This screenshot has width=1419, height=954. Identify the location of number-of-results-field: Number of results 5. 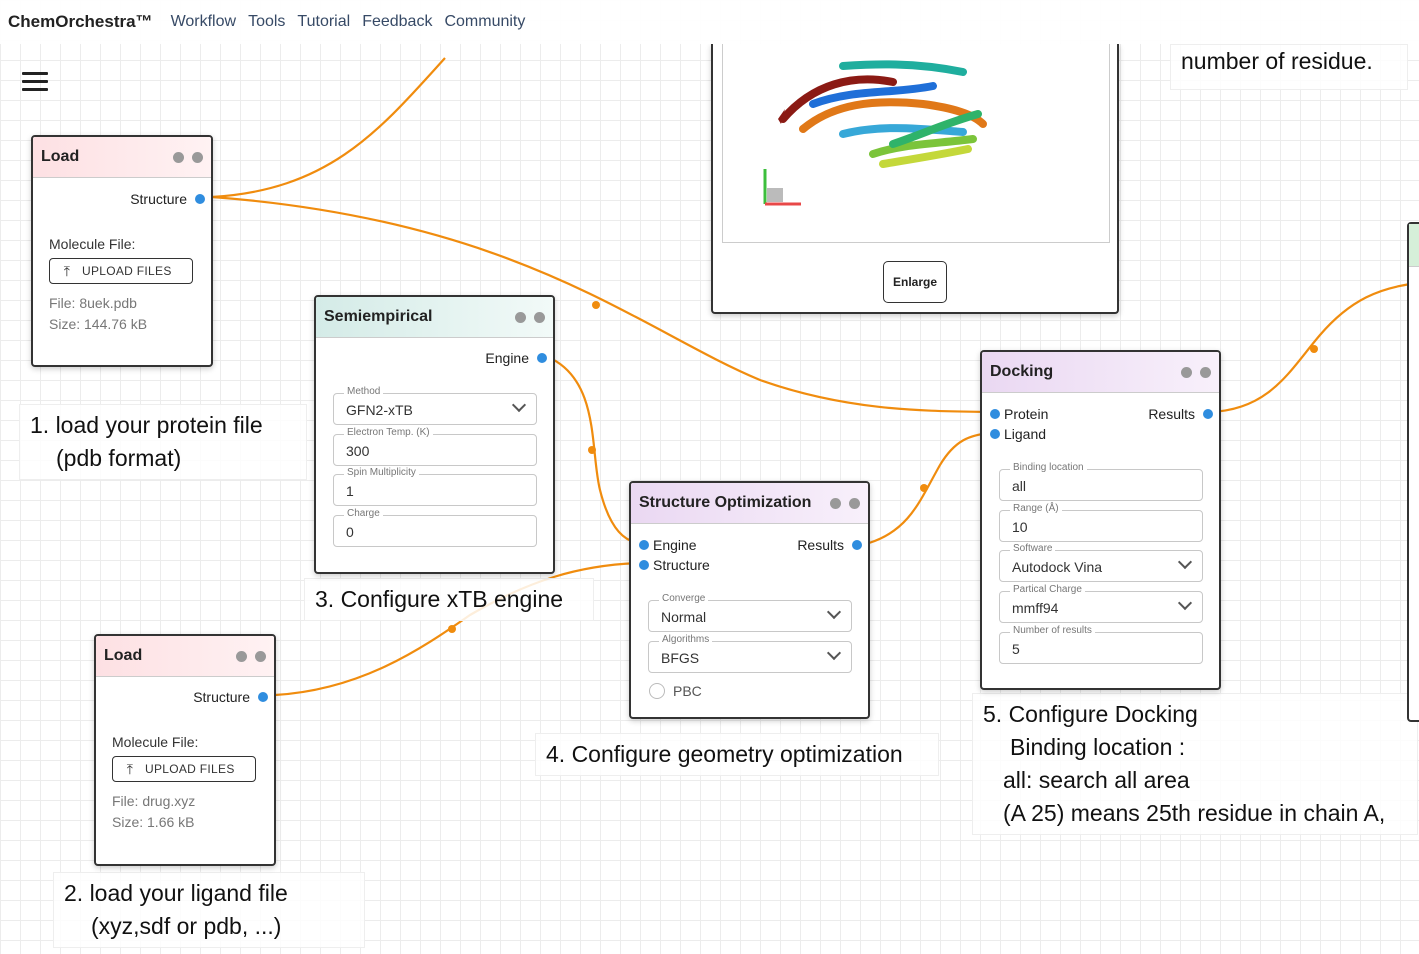
(1101, 644).